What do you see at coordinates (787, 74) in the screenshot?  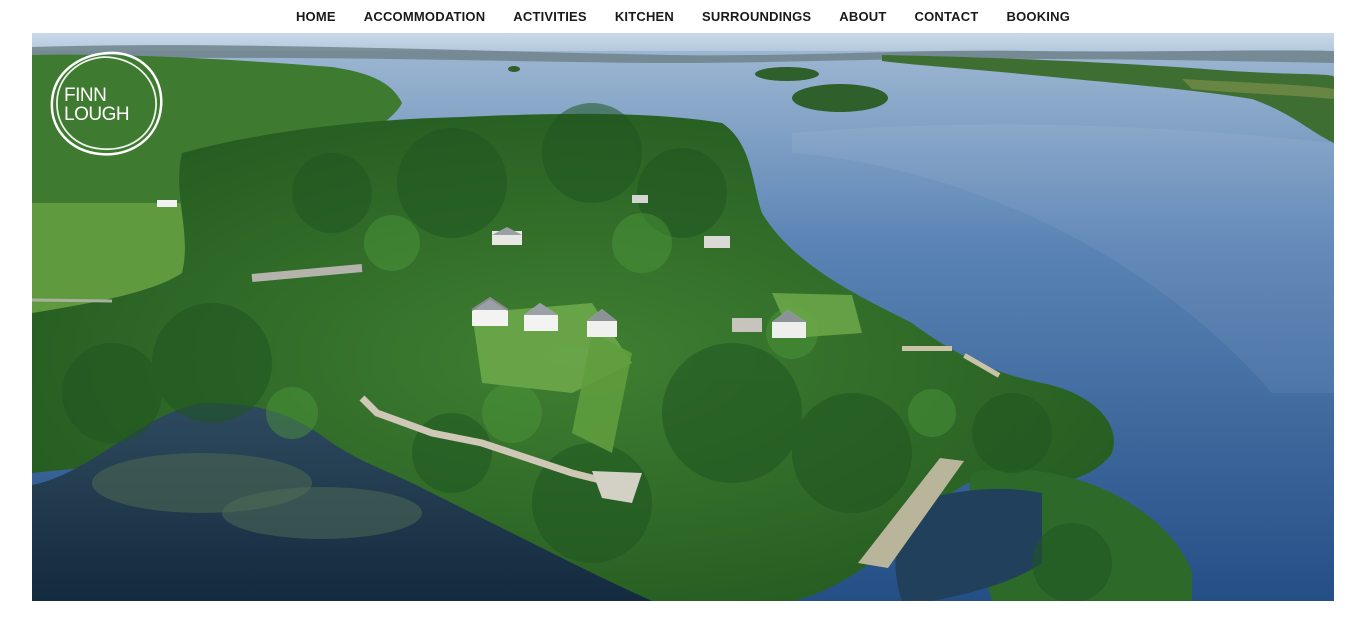 I see `island-small` at bounding box center [787, 74].